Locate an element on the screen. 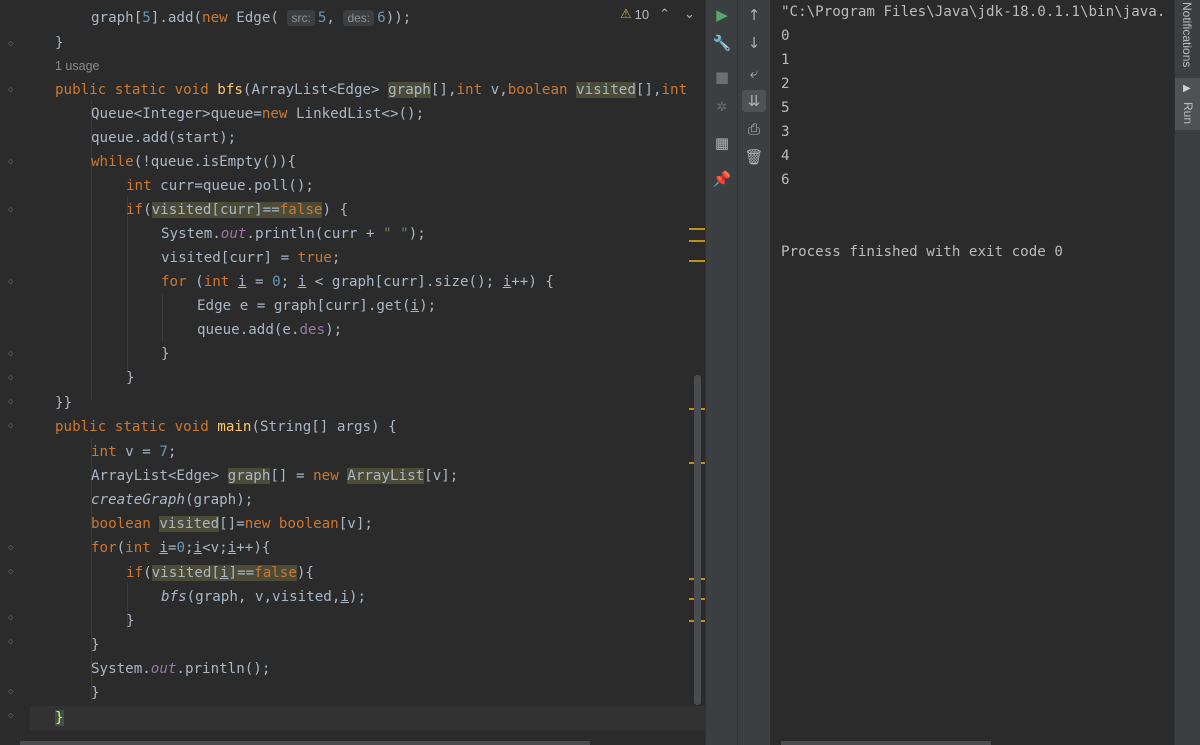 The height and width of the screenshot is (745, 1200). code-line: if(visited[i]==false){ is located at coordinates (220, 573).